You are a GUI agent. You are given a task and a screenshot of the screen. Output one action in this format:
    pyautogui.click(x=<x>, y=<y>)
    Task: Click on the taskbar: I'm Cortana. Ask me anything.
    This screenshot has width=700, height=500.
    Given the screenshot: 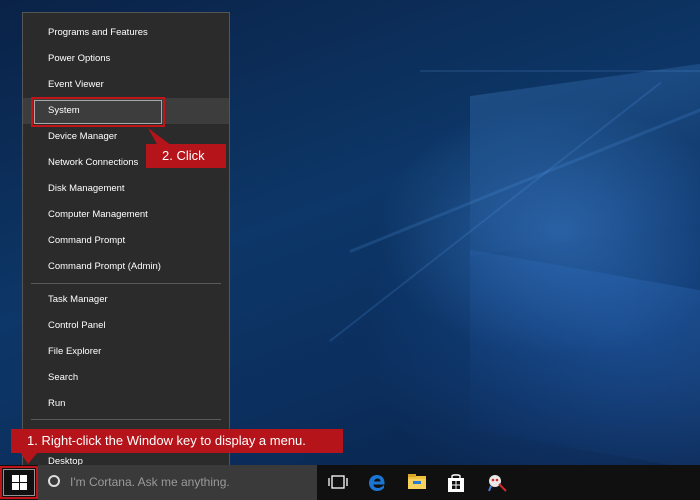 What is the action you would take?
    pyautogui.click(x=350, y=482)
    